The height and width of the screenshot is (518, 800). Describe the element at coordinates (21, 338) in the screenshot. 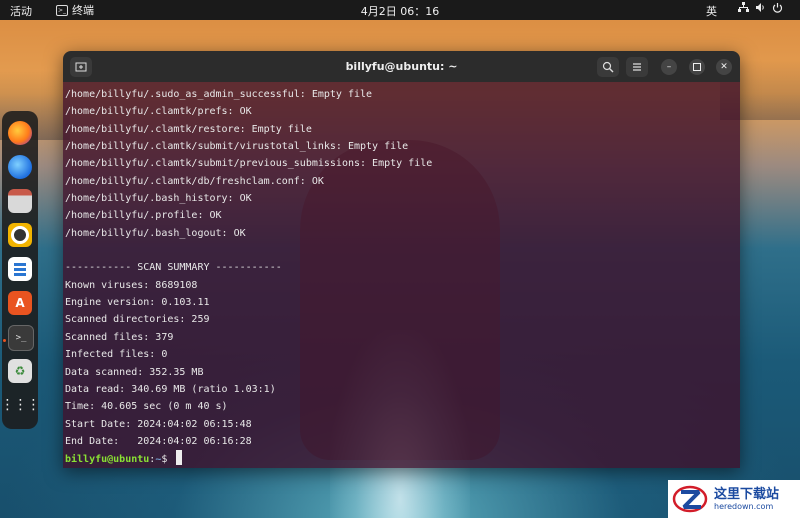

I see `terminal-dock-icon: >_` at that location.